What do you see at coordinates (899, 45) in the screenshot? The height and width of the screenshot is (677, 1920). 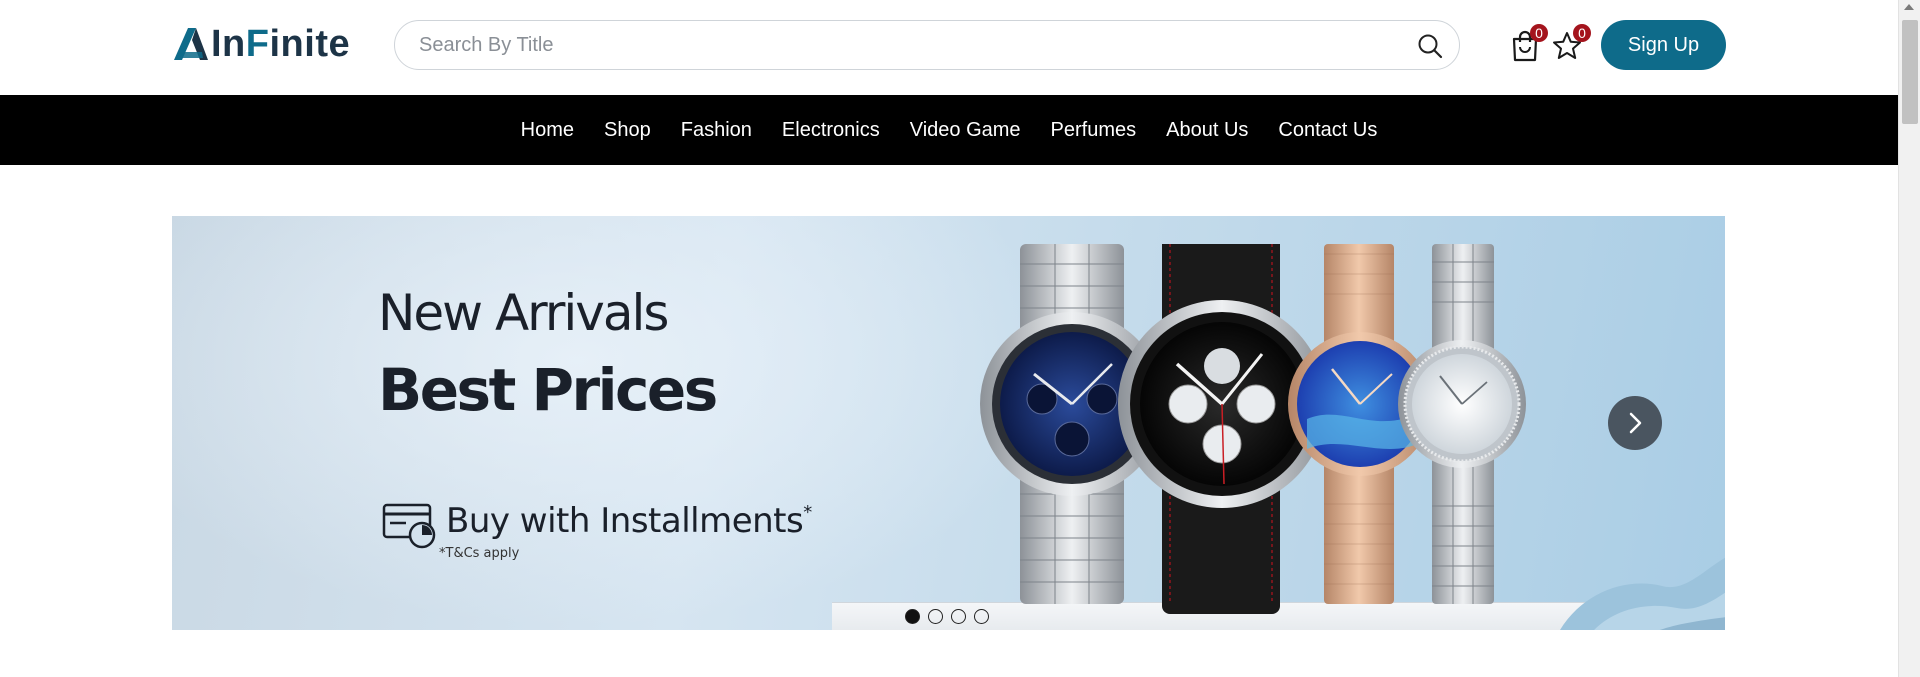 I see `search-input` at bounding box center [899, 45].